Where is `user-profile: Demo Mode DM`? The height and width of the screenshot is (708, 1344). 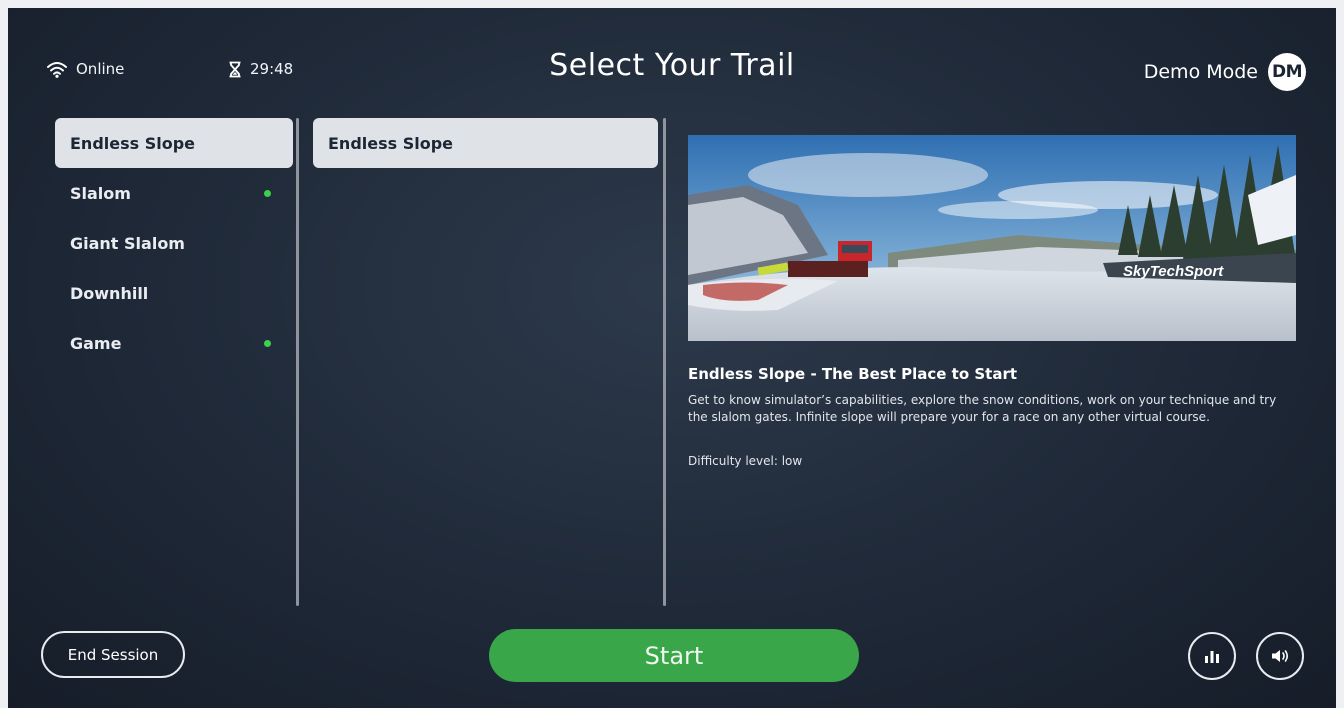
user-profile: Demo Mode DM is located at coordinates (1225, 72).